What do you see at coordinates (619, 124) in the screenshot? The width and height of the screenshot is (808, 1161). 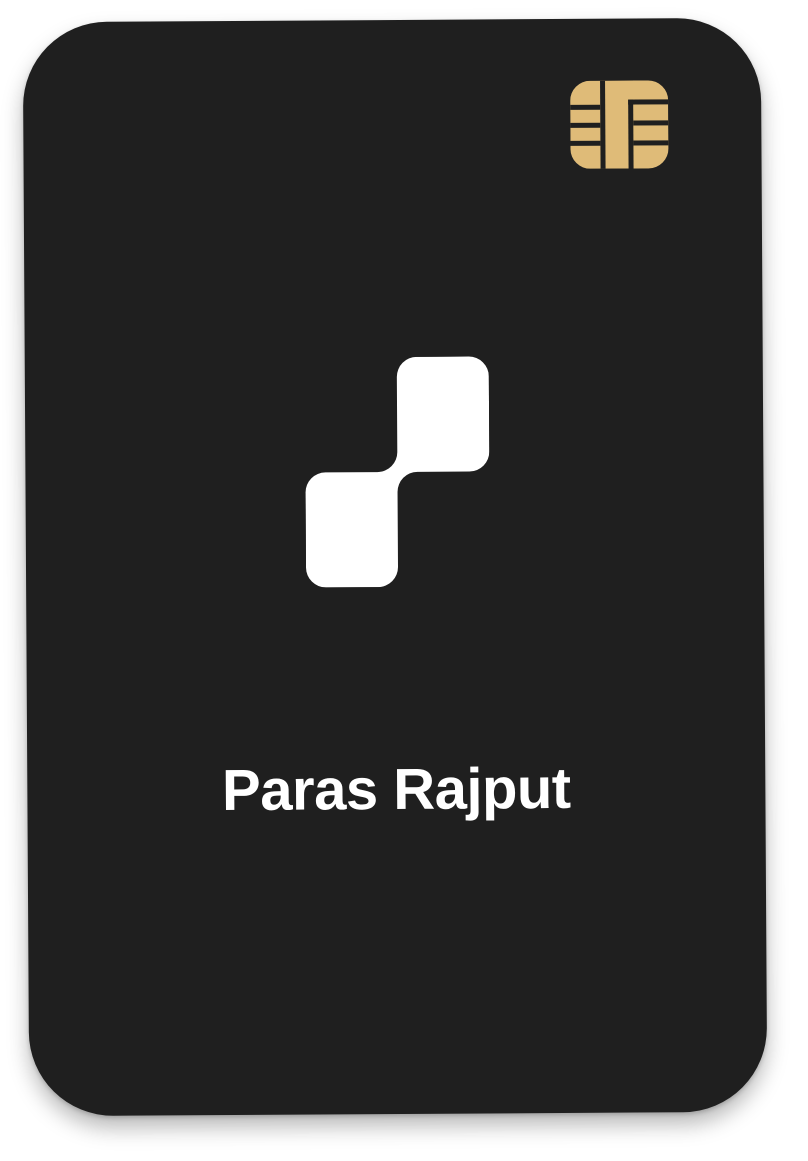 I see `emv-chip-icon` at bounding box center [619, 124].